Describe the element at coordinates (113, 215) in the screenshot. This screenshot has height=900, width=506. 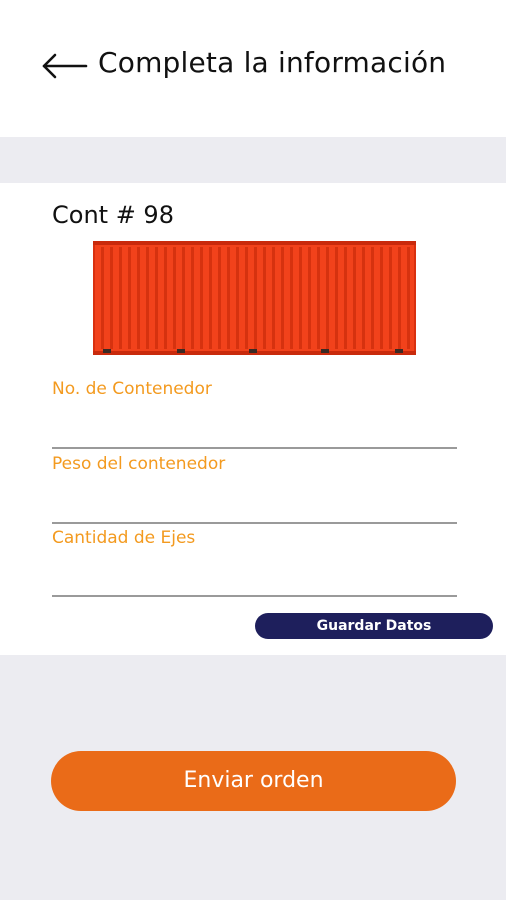
I see `container-title: Cont # 98` at that location.